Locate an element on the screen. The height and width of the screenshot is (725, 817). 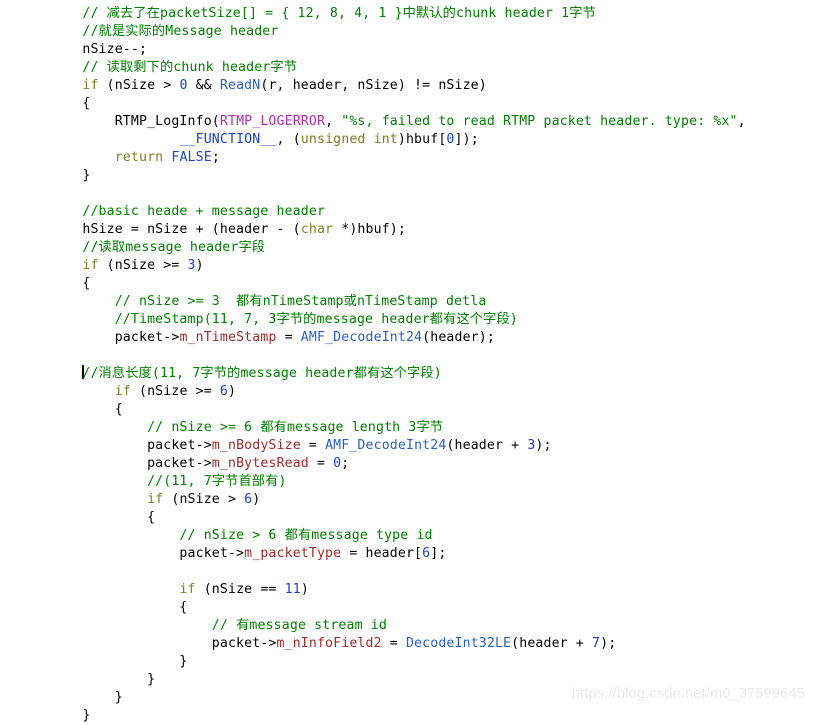
code-line: packet->m_packetType = header[6]; is located at coordinates (433, 554).